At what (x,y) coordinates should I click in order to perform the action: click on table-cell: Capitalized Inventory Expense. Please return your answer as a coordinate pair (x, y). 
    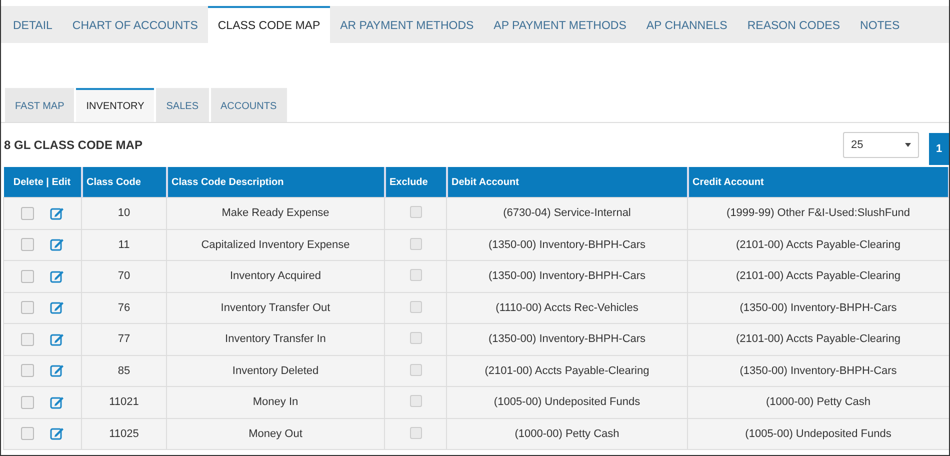
    Looking at the image, I should click on (275, 244).